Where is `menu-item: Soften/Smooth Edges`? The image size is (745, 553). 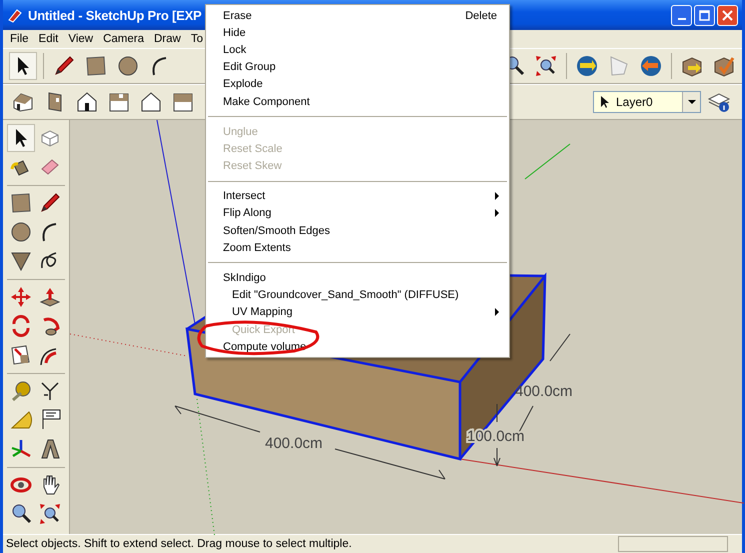 menu-item: Soften/Smooth Edges is located at coordinates (357, 231).